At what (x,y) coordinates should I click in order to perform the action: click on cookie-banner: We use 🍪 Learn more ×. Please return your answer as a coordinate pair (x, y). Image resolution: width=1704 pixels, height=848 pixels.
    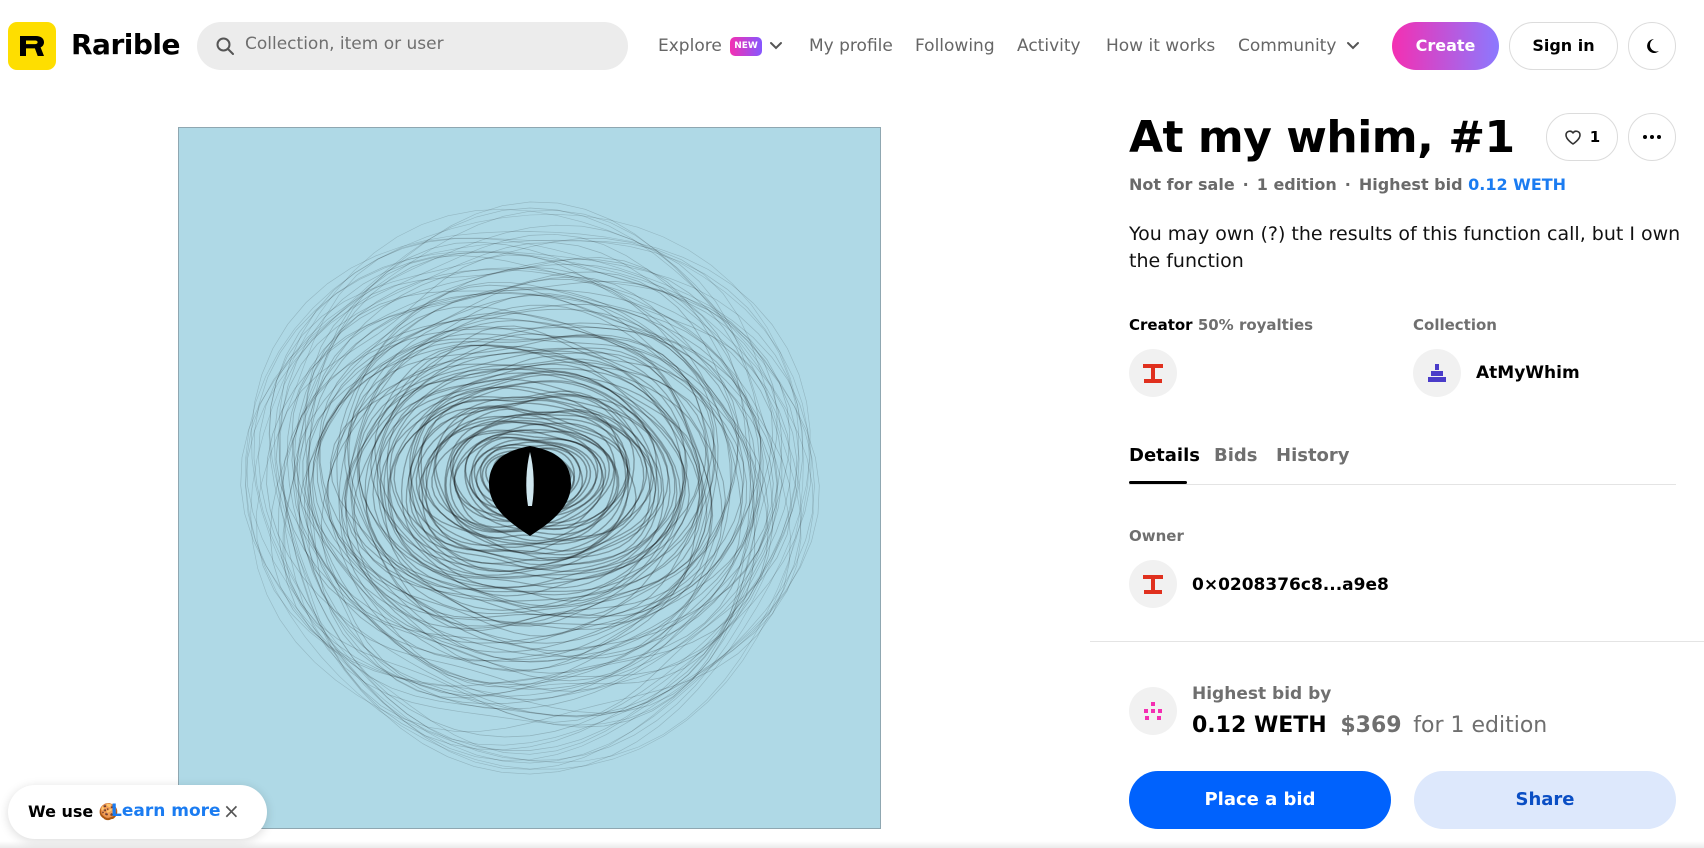
    Looking at the image, I should click on (137, 812).